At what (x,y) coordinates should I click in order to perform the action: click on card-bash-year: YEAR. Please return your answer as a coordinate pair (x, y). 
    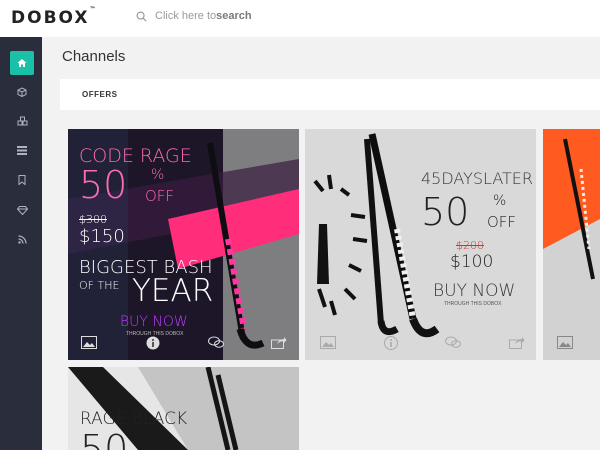
    Looking at the image, I should click on (173, 291).